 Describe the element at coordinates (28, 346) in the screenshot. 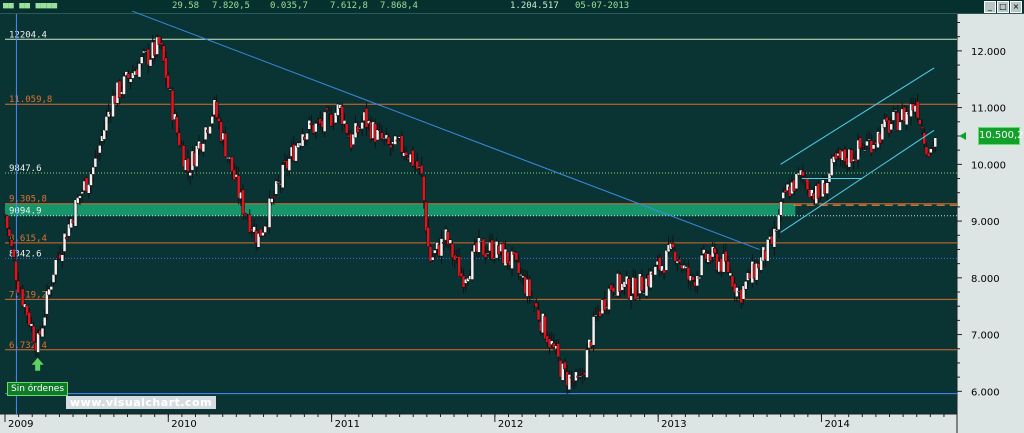

I see `level-label: 6.732,4` at that location.